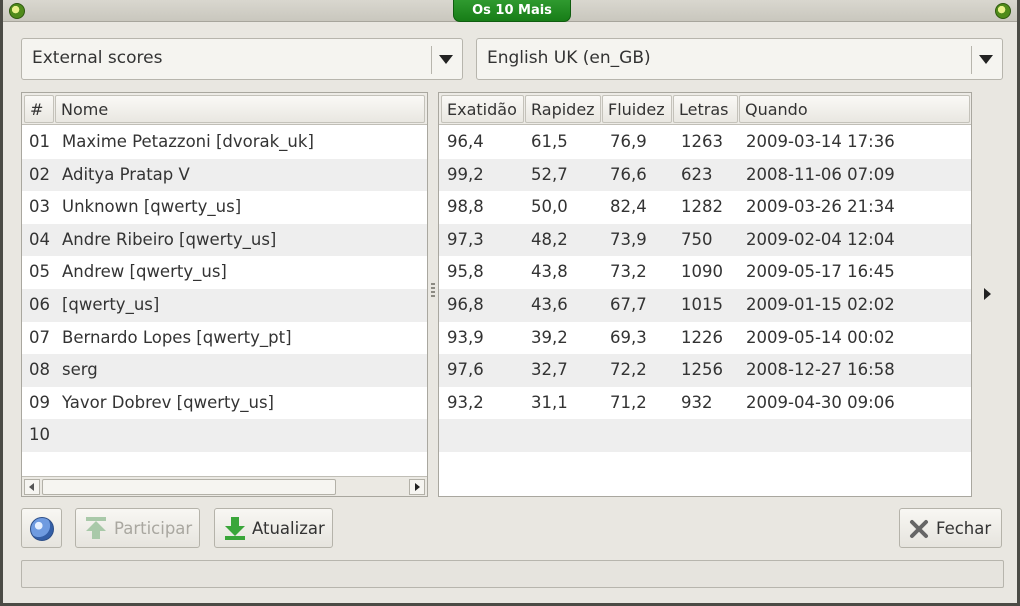  I want to click on speed-cell: 32,7, so click(549, 370).